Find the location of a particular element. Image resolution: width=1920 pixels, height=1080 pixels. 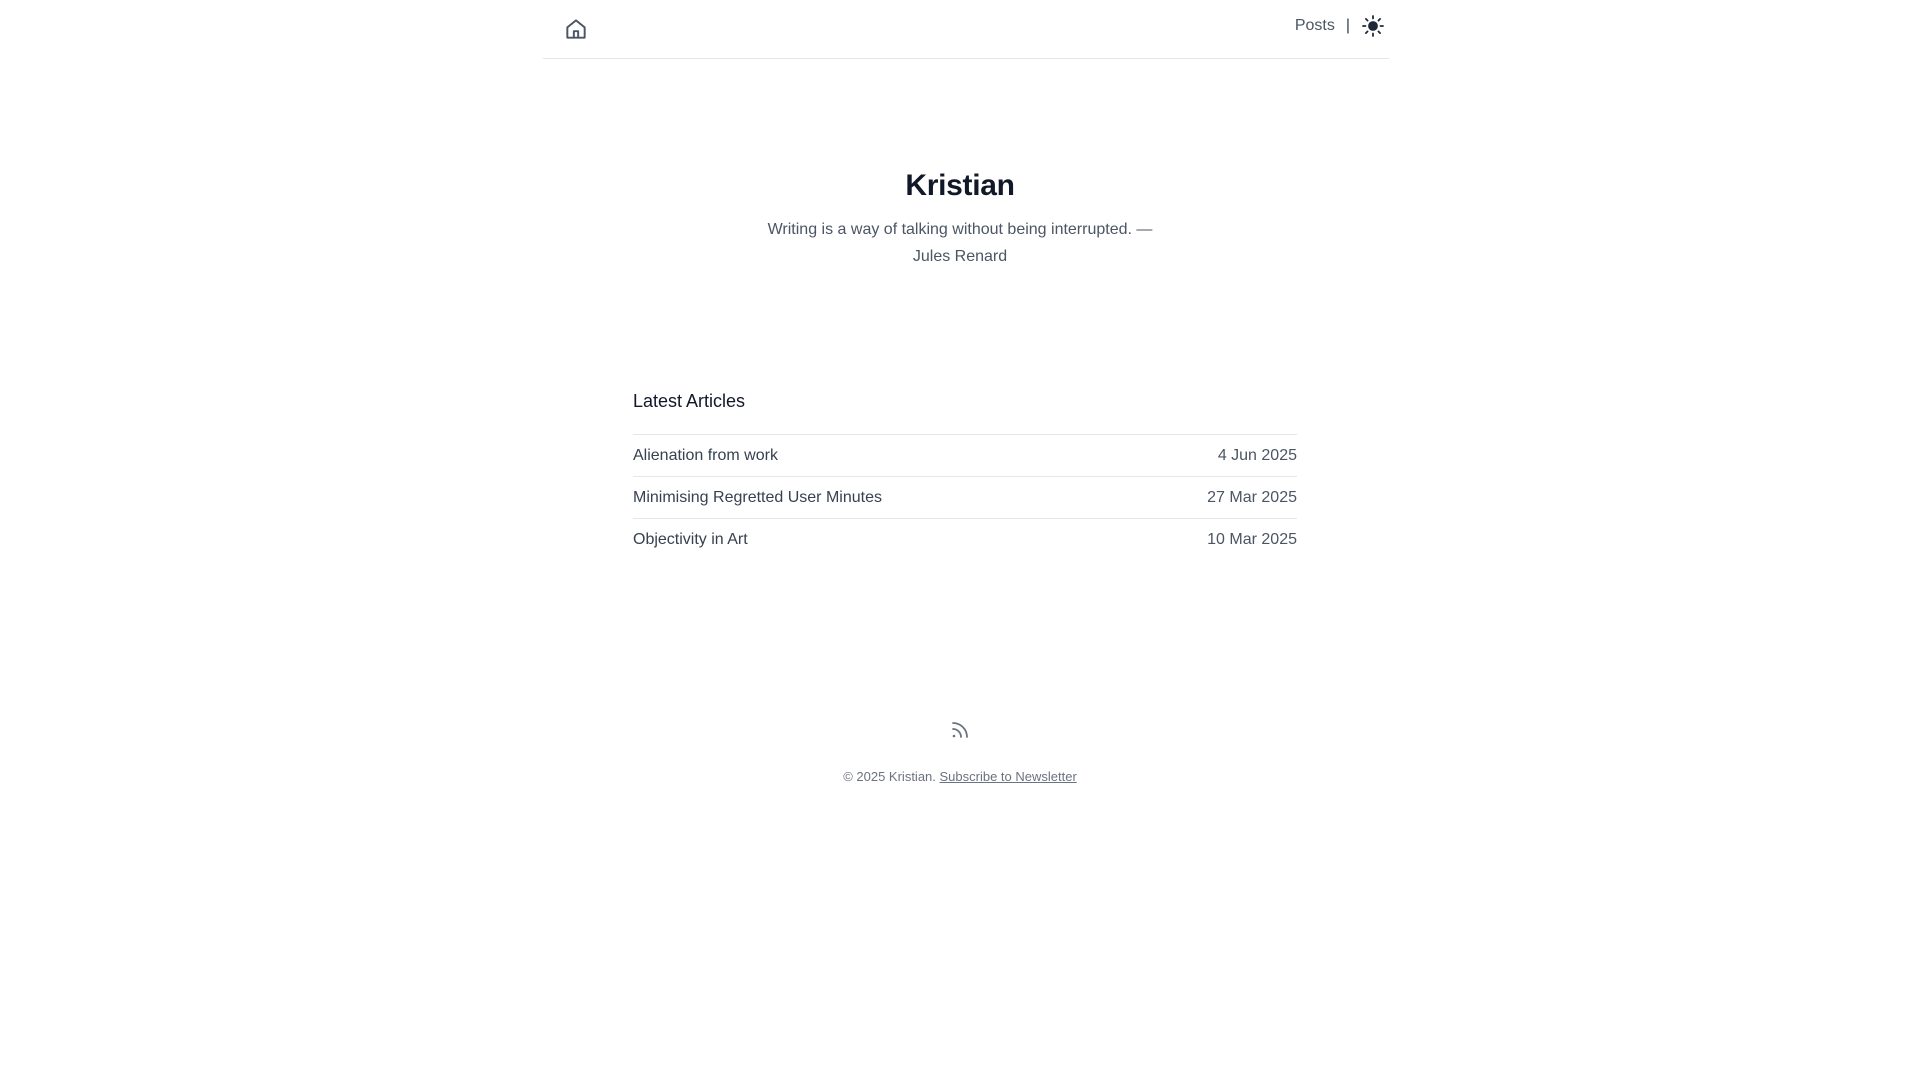

site-footer: © 2025 Kristian. Subscribe to Newsletter is located at coordinates (960, 751).